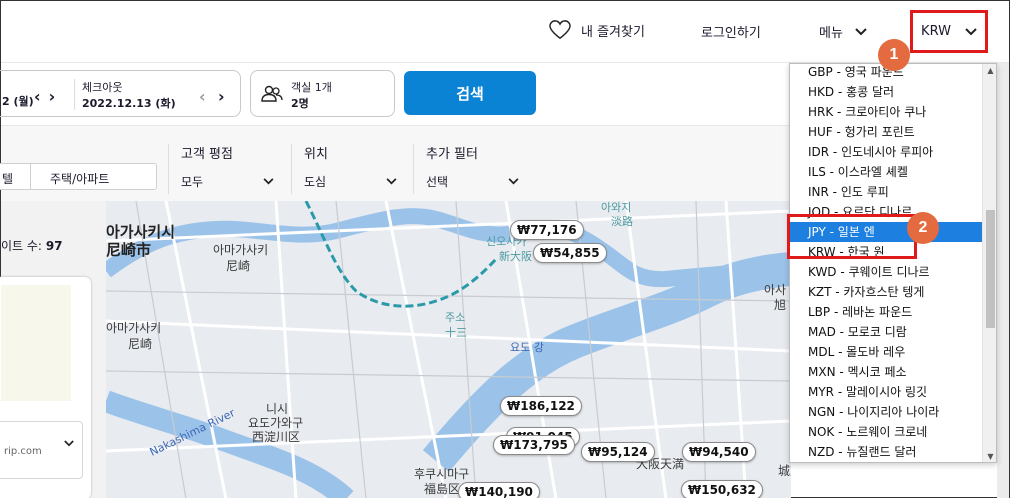 The height and width of the screenshot is (498, 1010). I want to click on price-marker: ₩186,122, so click(541, 406).